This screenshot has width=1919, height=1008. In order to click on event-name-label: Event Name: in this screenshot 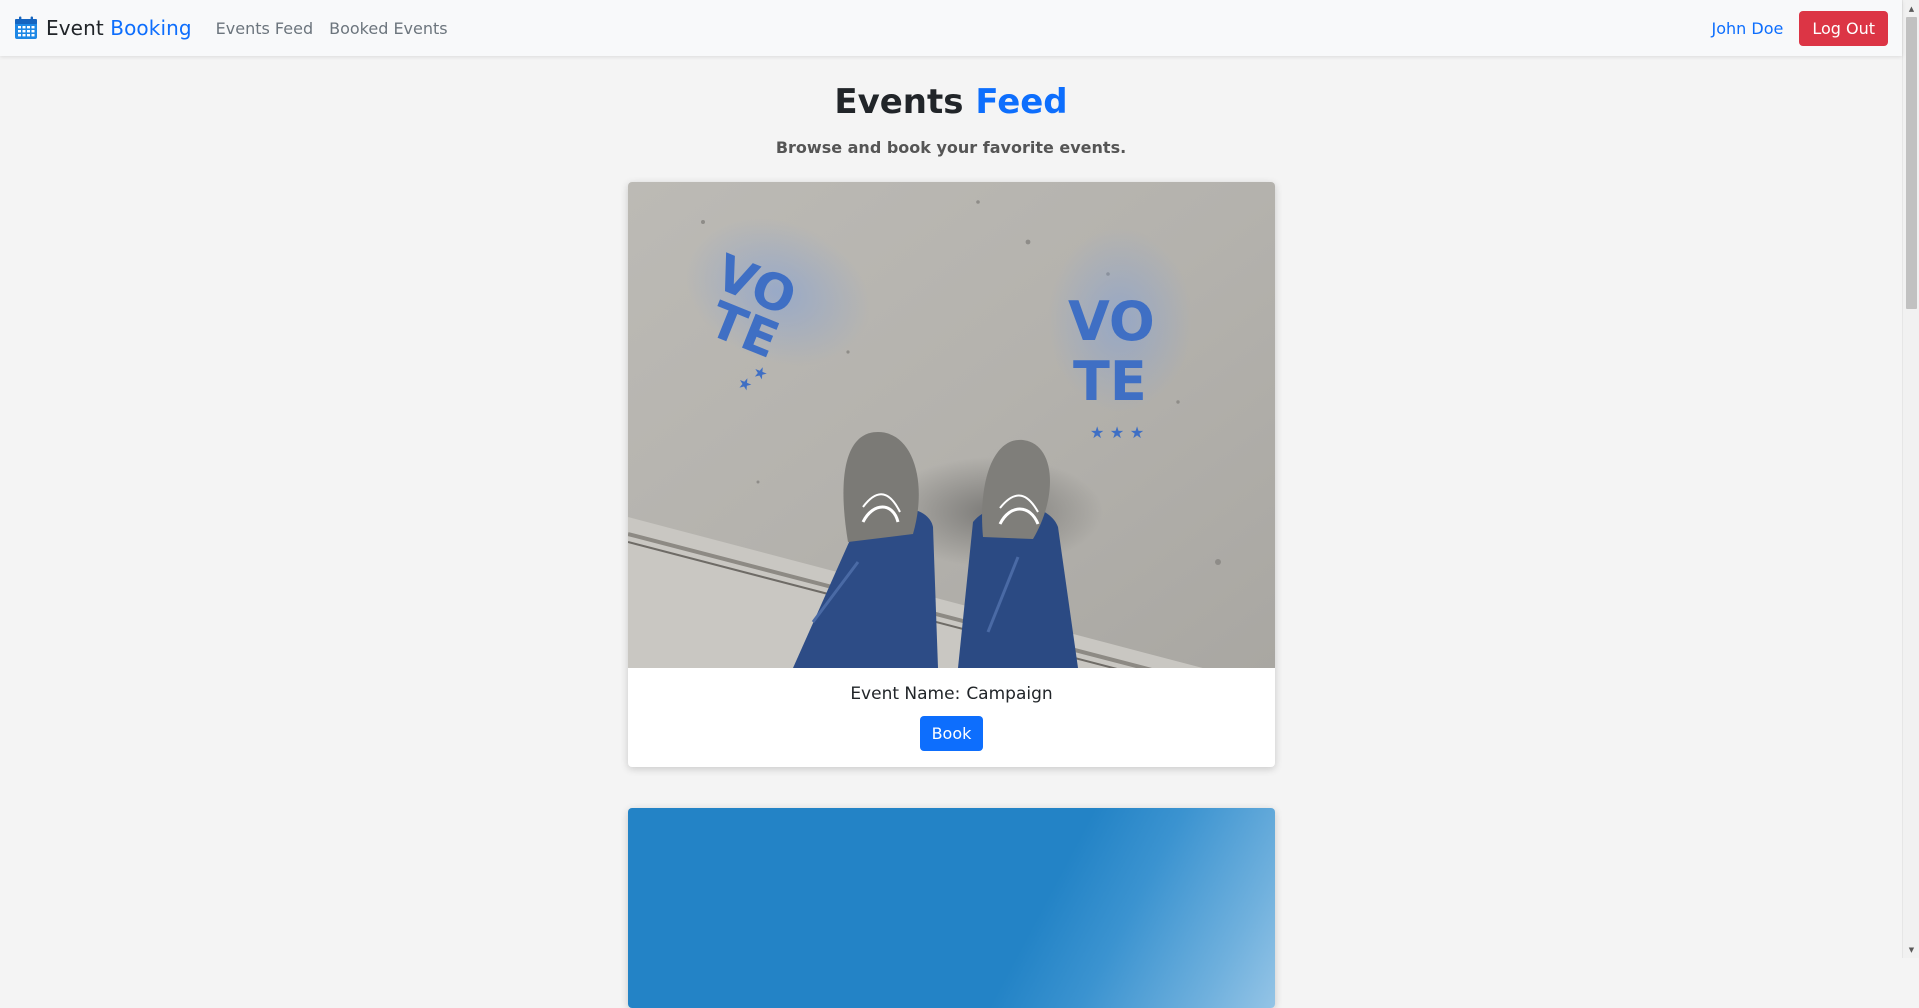, I will do `click(905, 694)`.